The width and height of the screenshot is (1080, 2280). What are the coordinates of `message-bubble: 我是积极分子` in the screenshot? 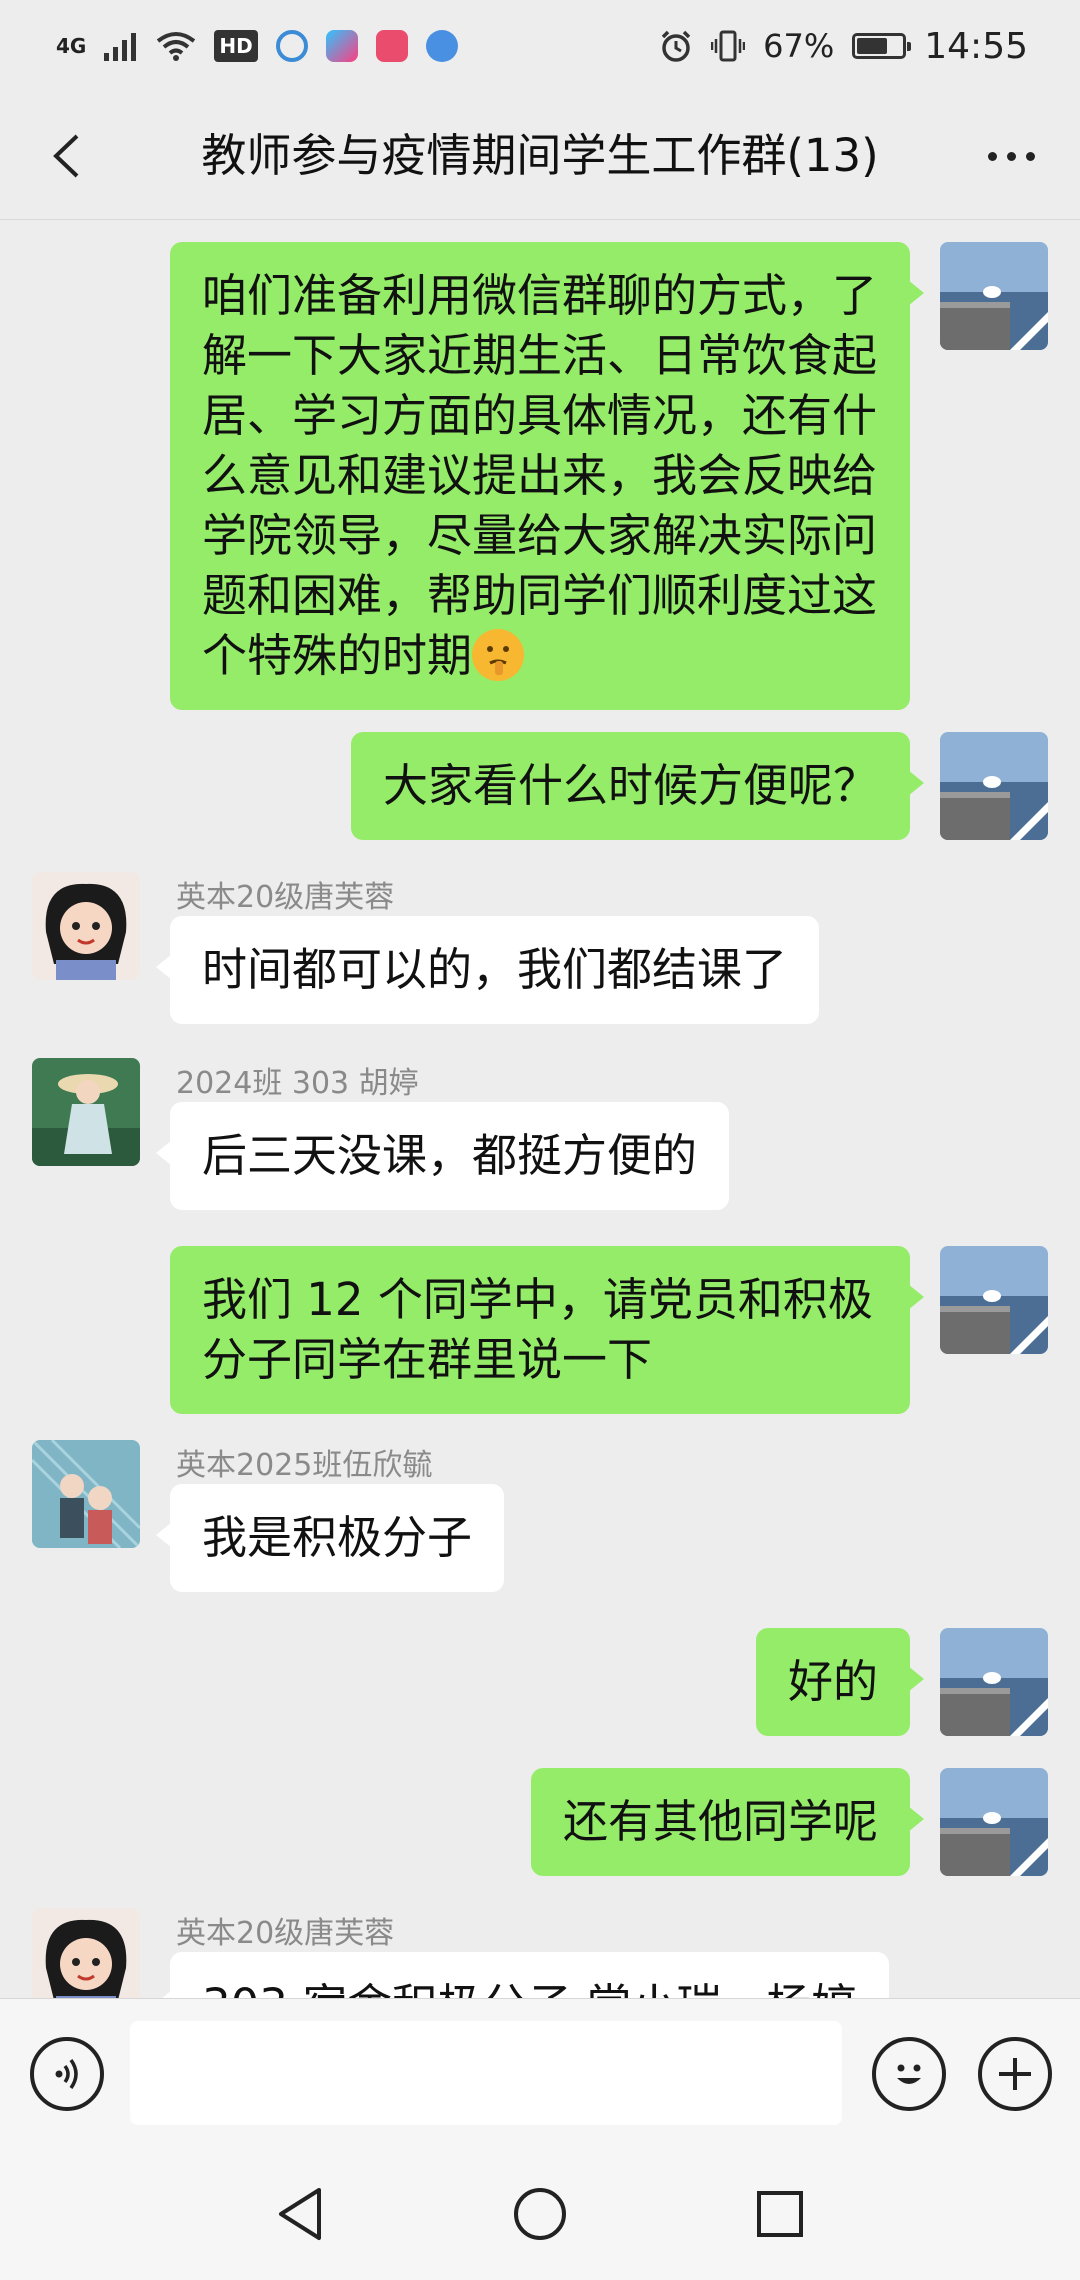 It's located at (330, 1538).